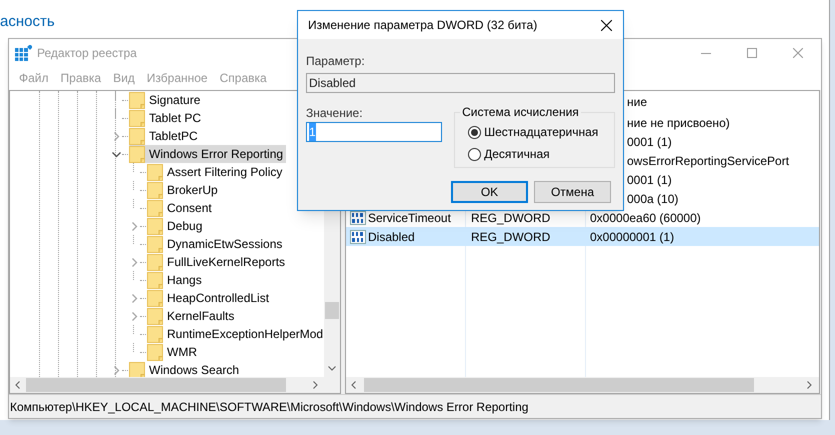 The width and height of the screenshot is (835, 435). What do you see at coordinates (165, 136) in the screenshot?
I see `tree-item: TabletPC` at bounding box center [165, 136].